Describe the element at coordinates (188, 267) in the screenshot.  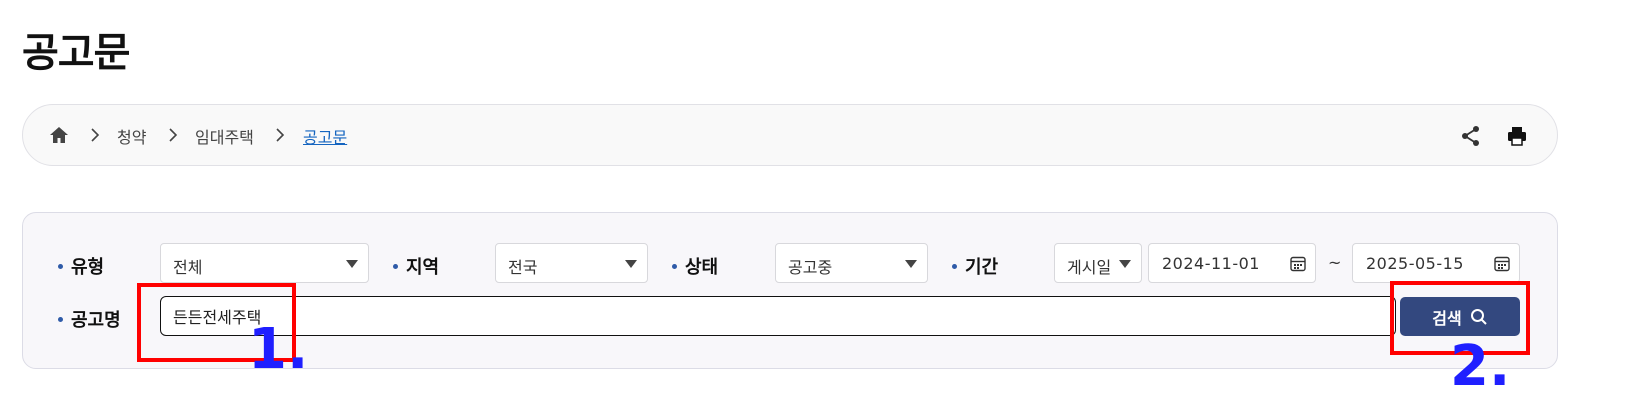
I see `type-select-value: 전체` at that location.